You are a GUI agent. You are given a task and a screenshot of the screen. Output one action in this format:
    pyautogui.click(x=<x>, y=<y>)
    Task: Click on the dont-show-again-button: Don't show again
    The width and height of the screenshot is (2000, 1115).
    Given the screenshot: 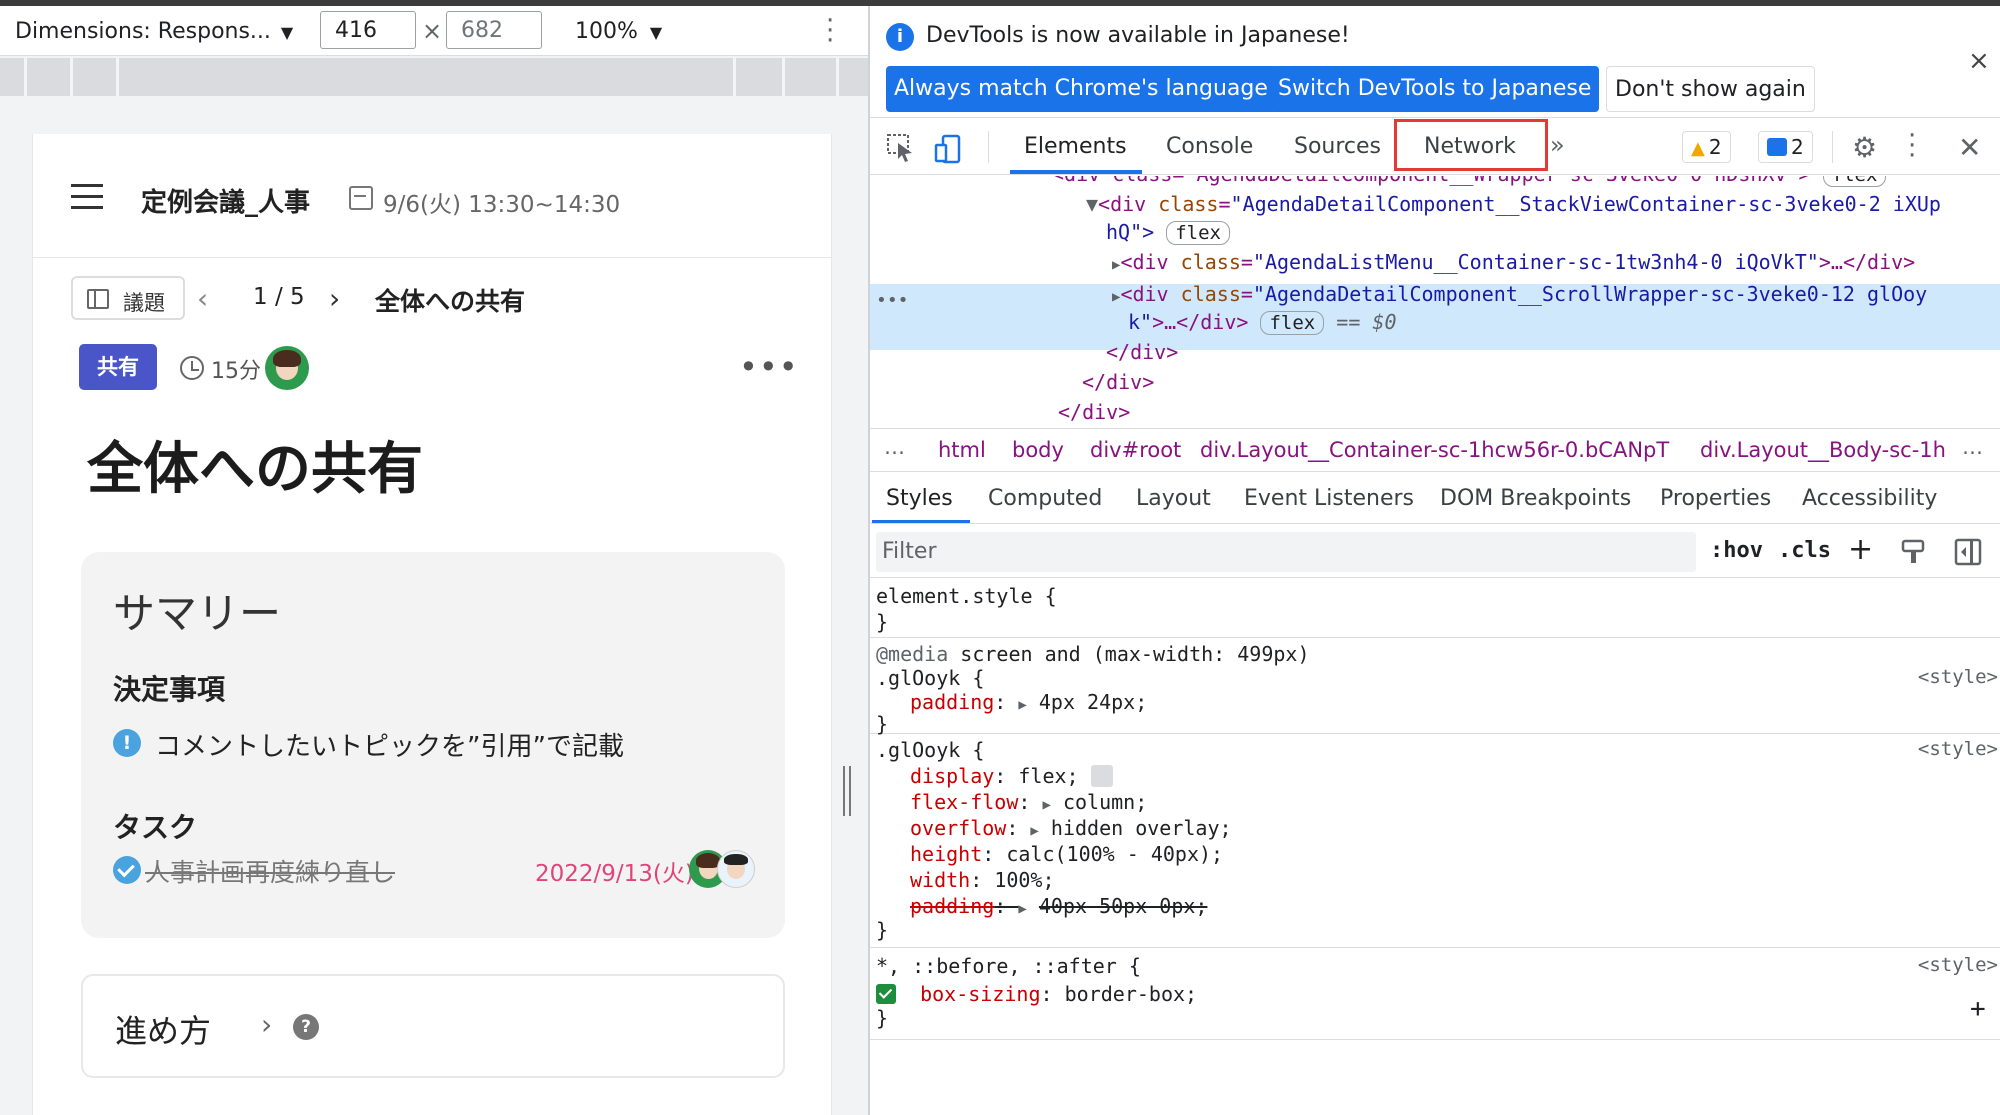 What is the action you would take?
    pyautogui.click(x=1710, y=89)
    